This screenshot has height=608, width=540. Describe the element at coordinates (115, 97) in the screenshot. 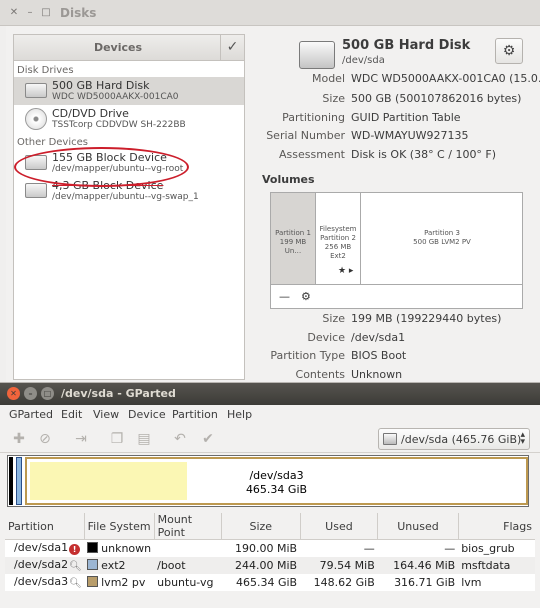

I see `drive-model: WDC WD5000AAKX-001CA0` at that location.